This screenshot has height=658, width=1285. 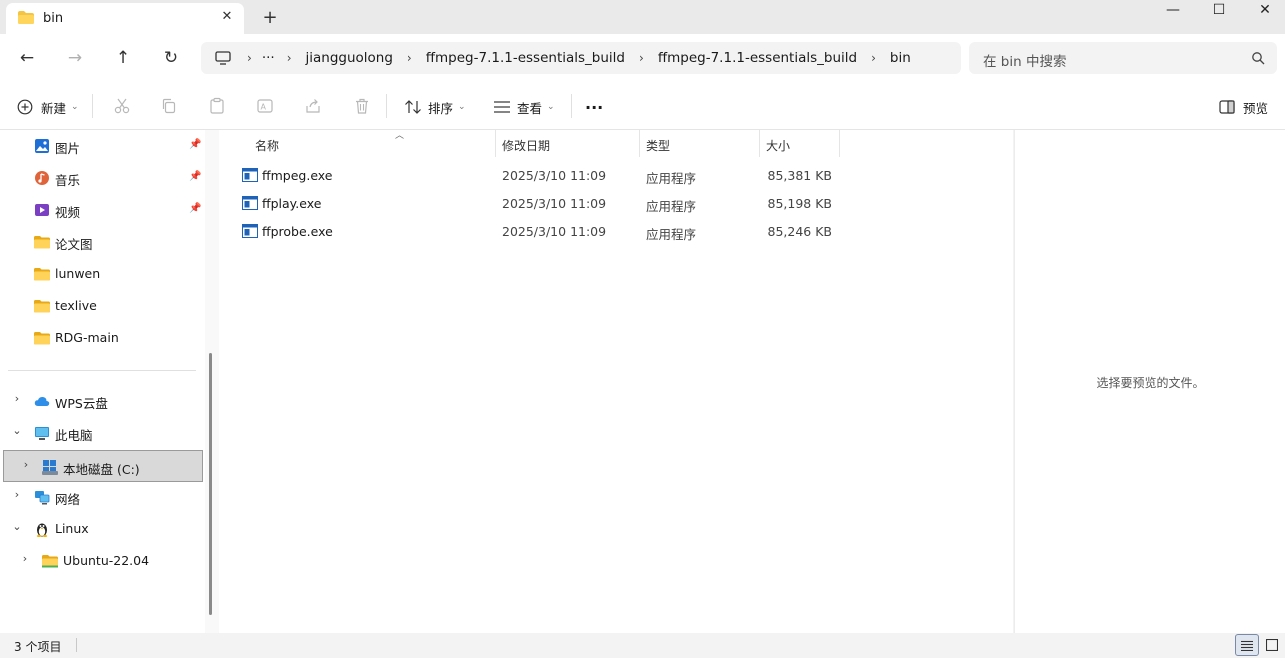 What do you see at coordinates (101, 529) in the screenshot?
I see `nav-item-linux: ⌄ Linux` at bounding box center [101, 529].